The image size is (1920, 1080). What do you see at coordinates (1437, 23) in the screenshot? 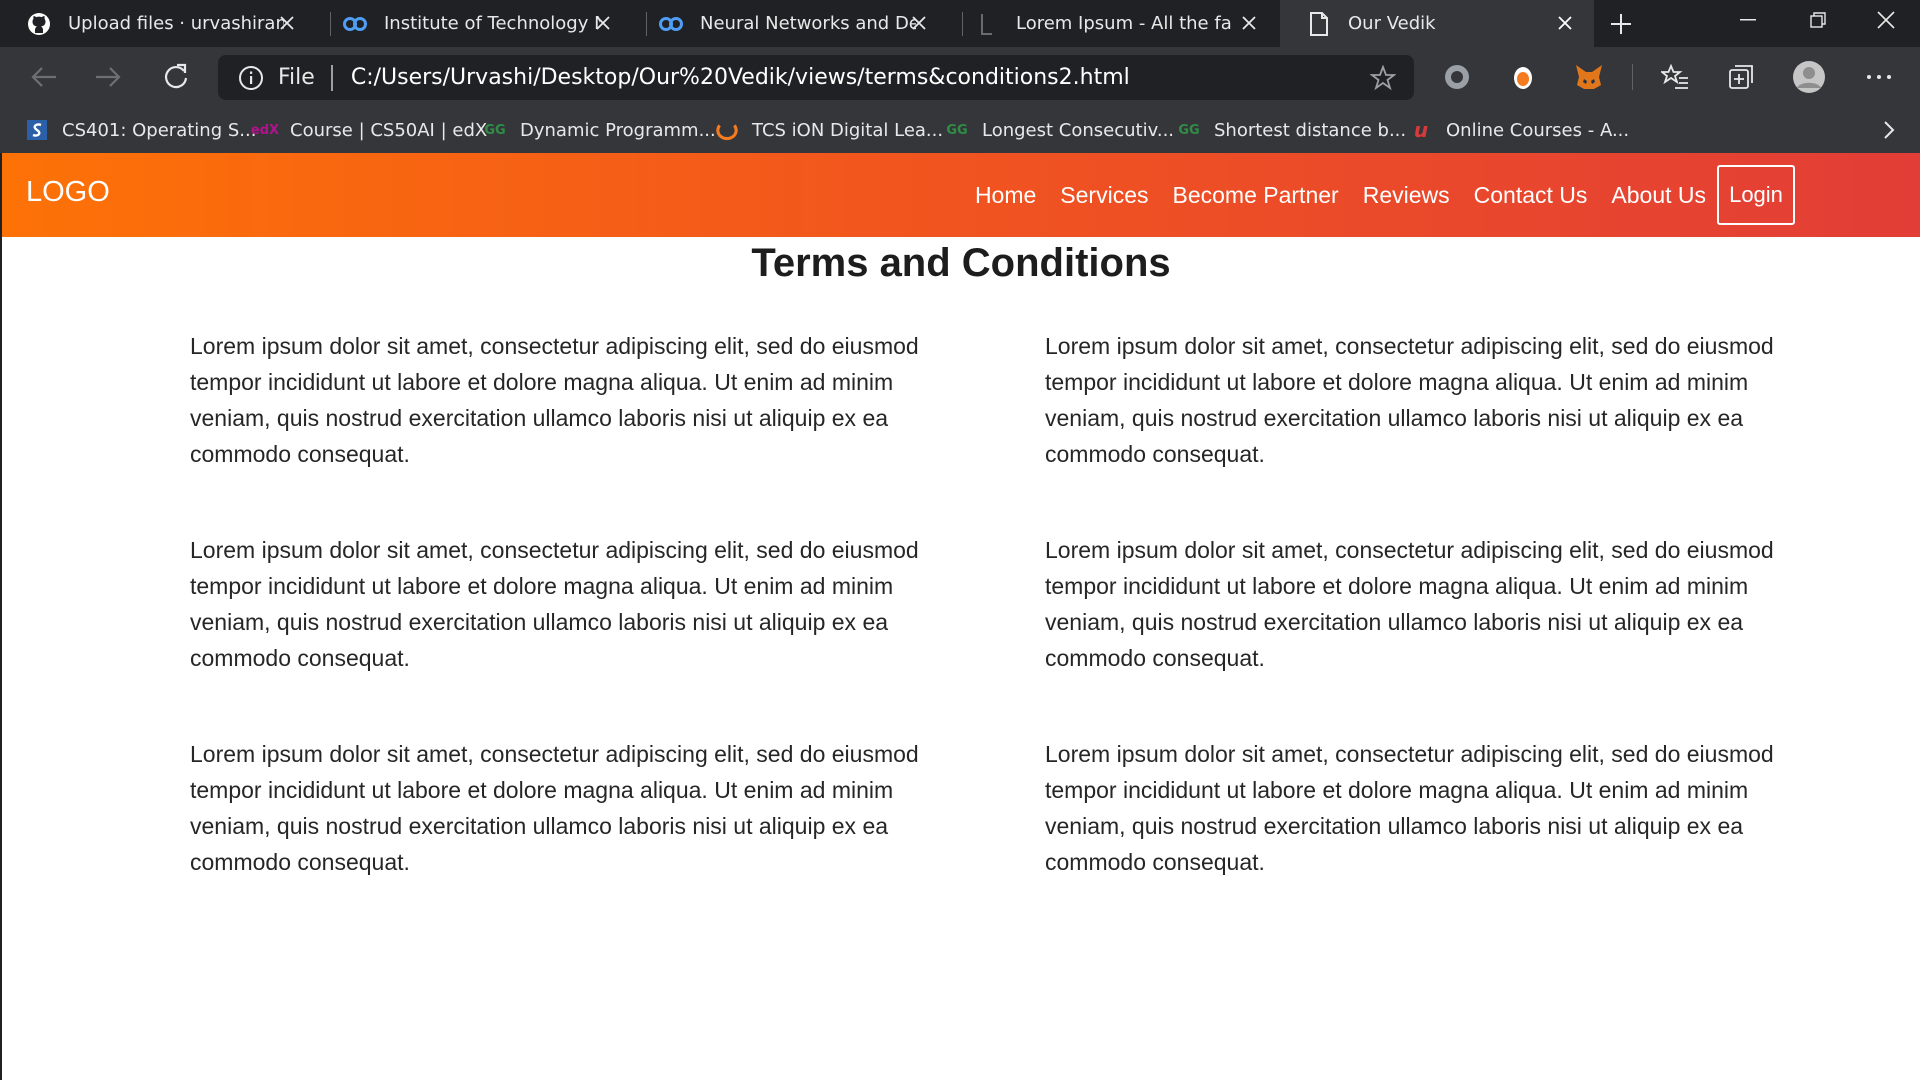
I see `tab-our-vedik: Our Vedik` at bounding box center [1437, 23].